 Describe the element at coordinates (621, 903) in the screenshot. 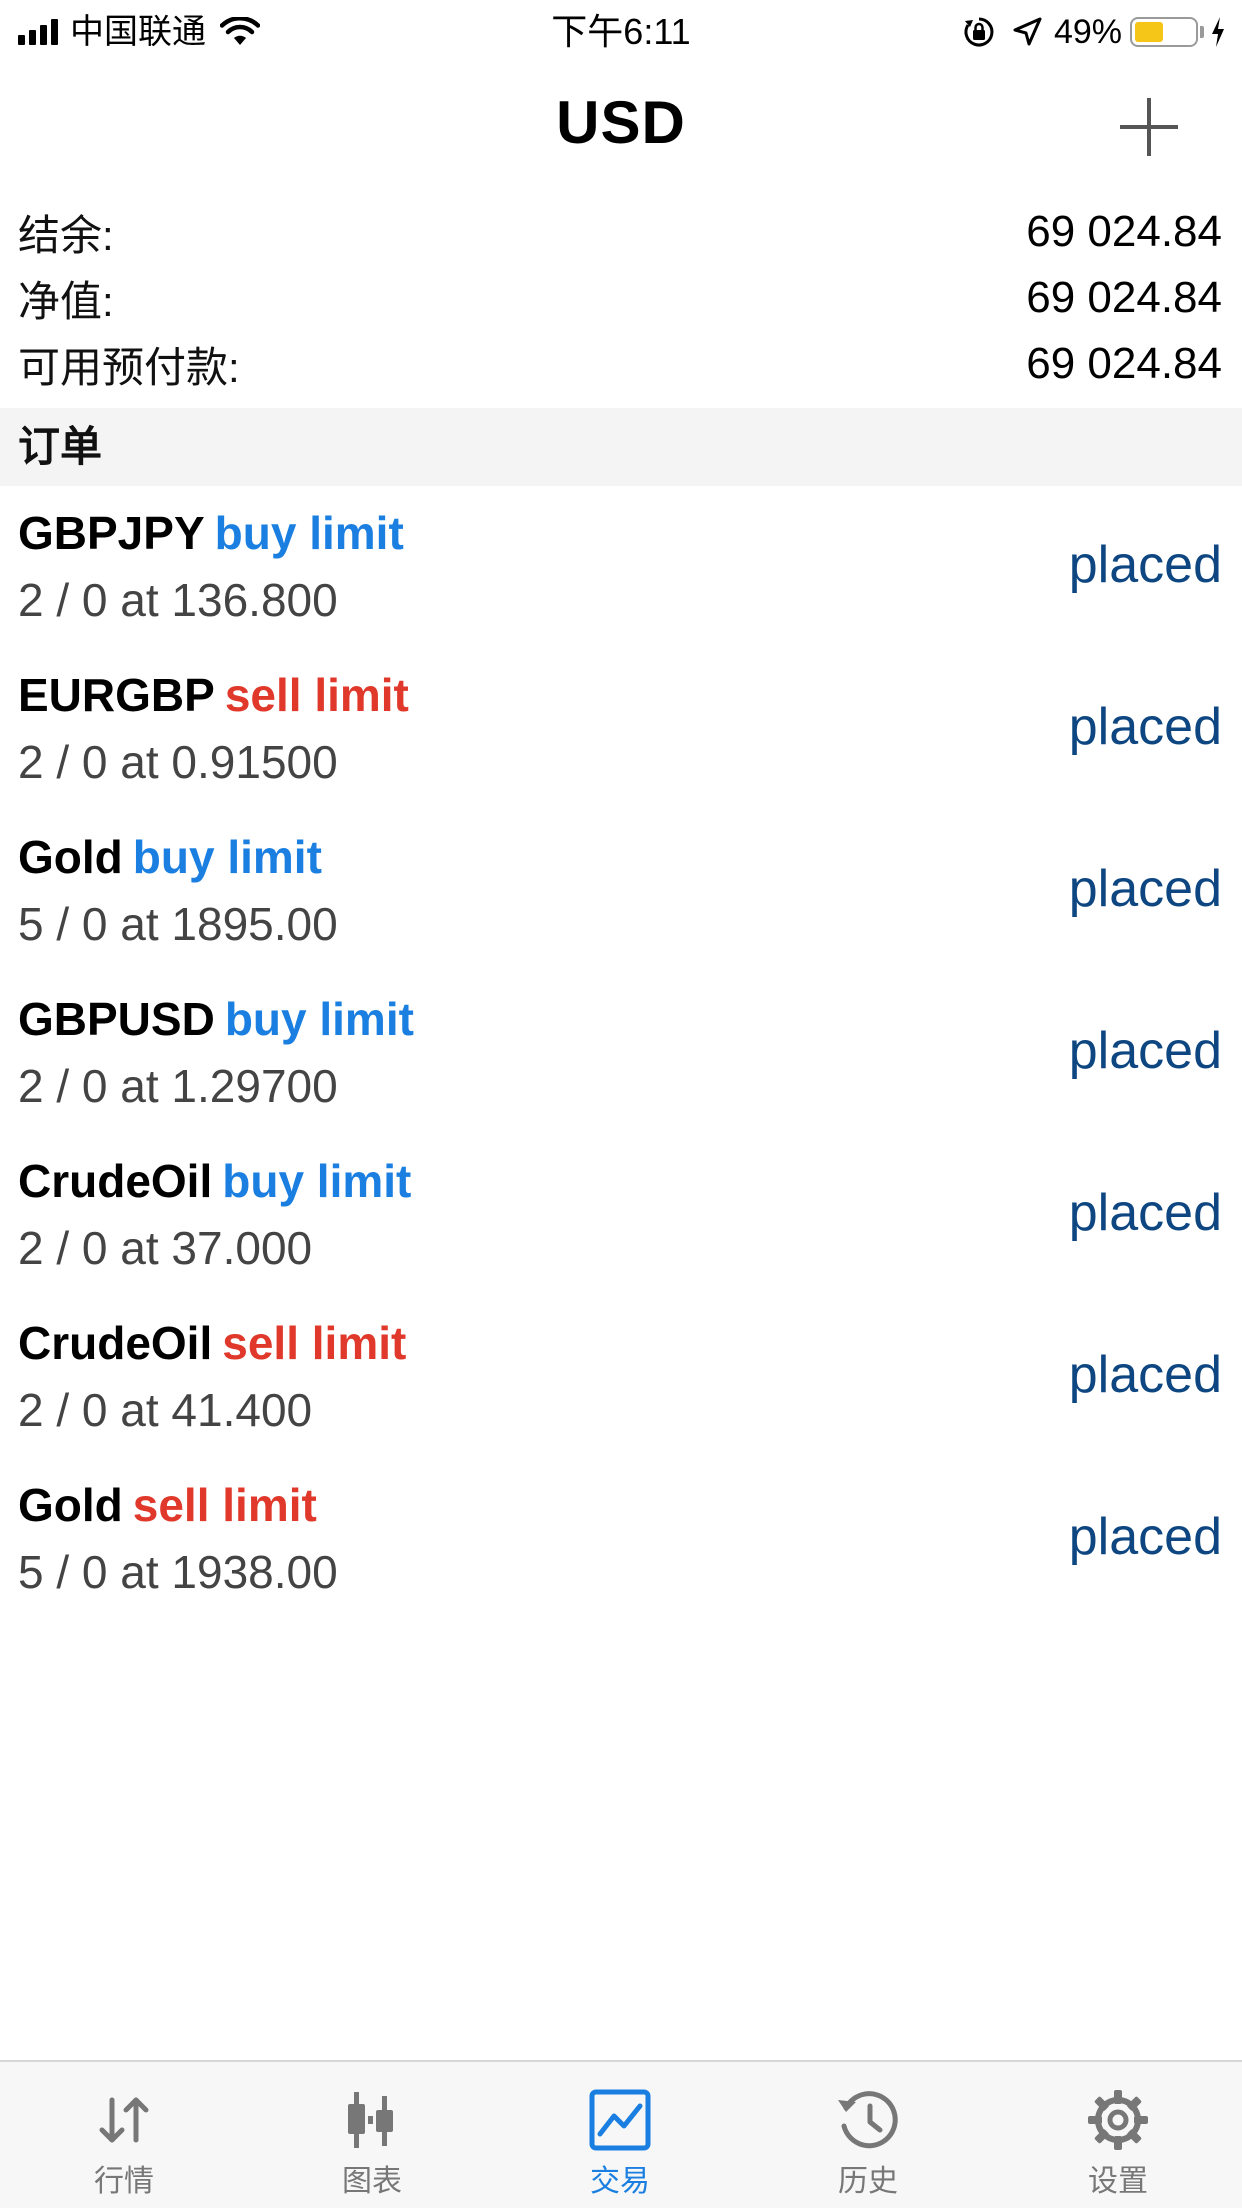

I see `order-row: Gold buy limit 5 / 0 at 1895.00 placed` at that location.